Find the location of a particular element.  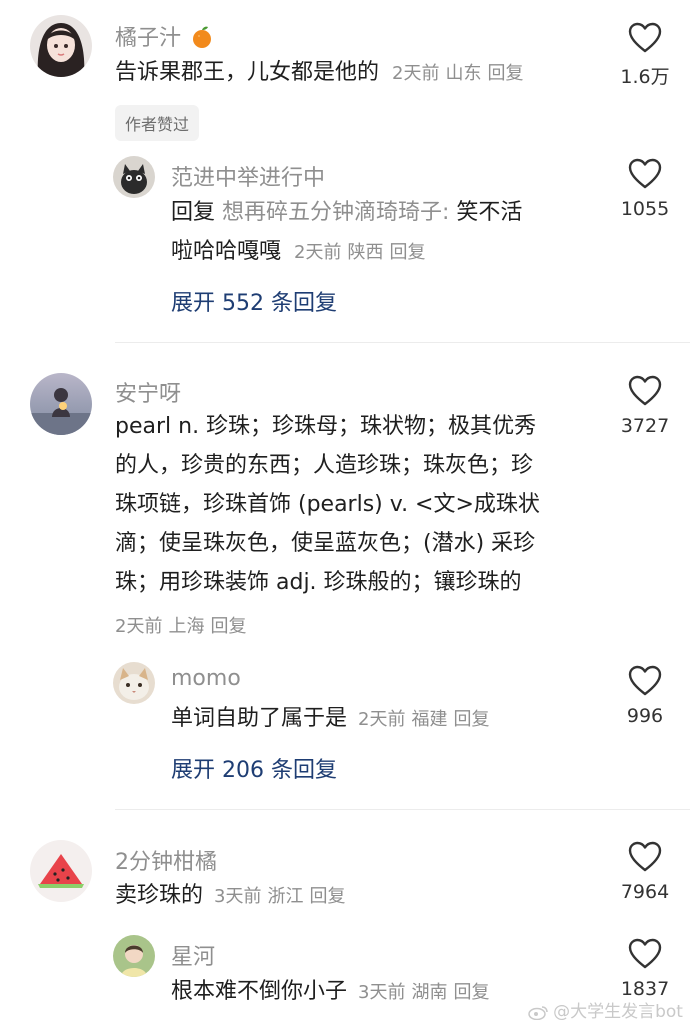

like-button: 1055 is located at coordinates (645, 189).